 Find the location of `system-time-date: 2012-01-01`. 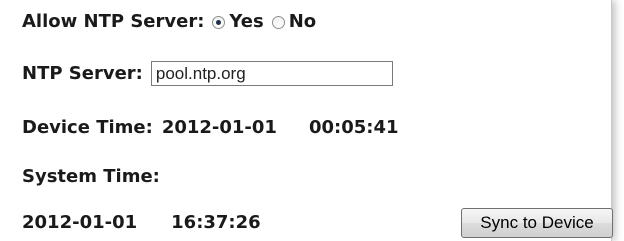

system-time-date: 2012-01-01 is located at coordinates (80, 222).